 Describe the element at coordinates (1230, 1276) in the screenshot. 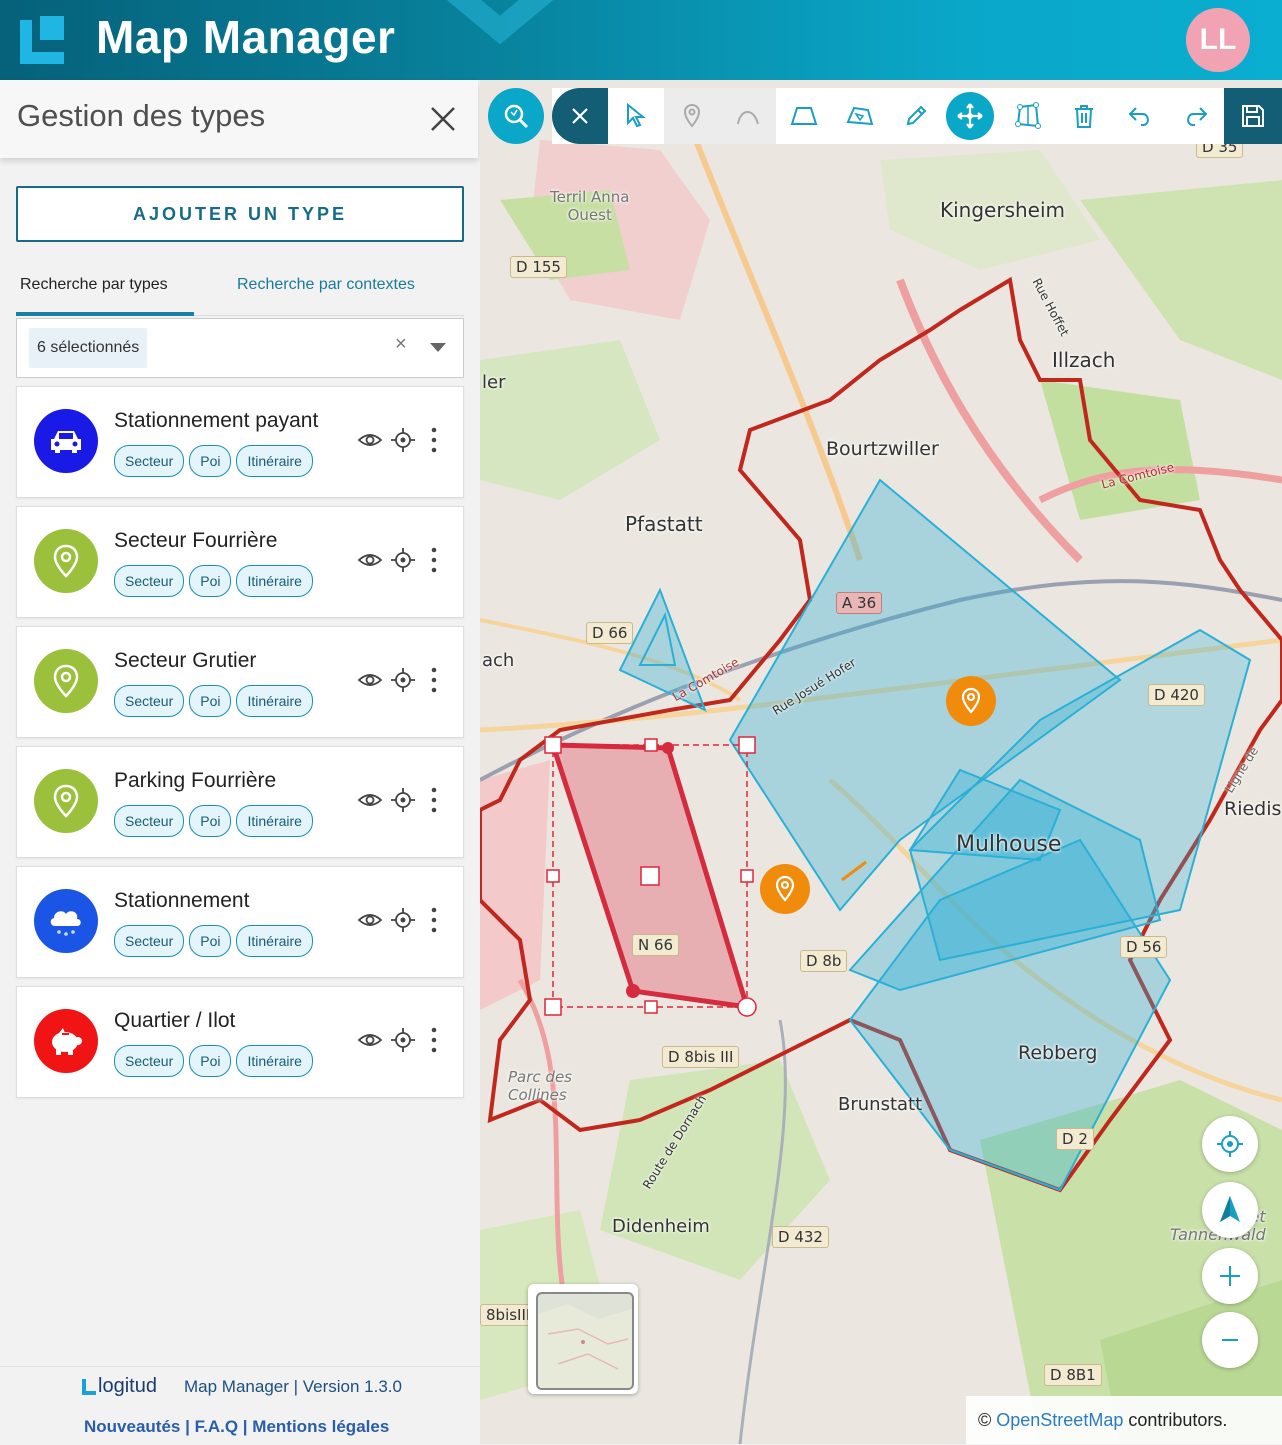

I see `zoom-in-button` at that location.